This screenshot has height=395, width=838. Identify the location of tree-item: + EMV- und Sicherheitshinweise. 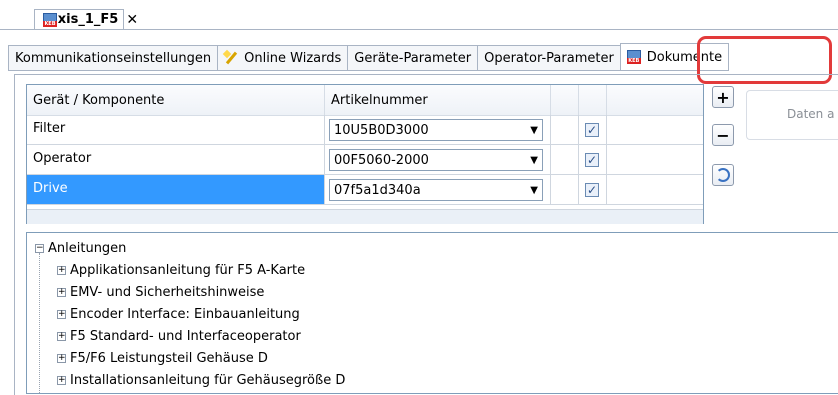
(160, 292).